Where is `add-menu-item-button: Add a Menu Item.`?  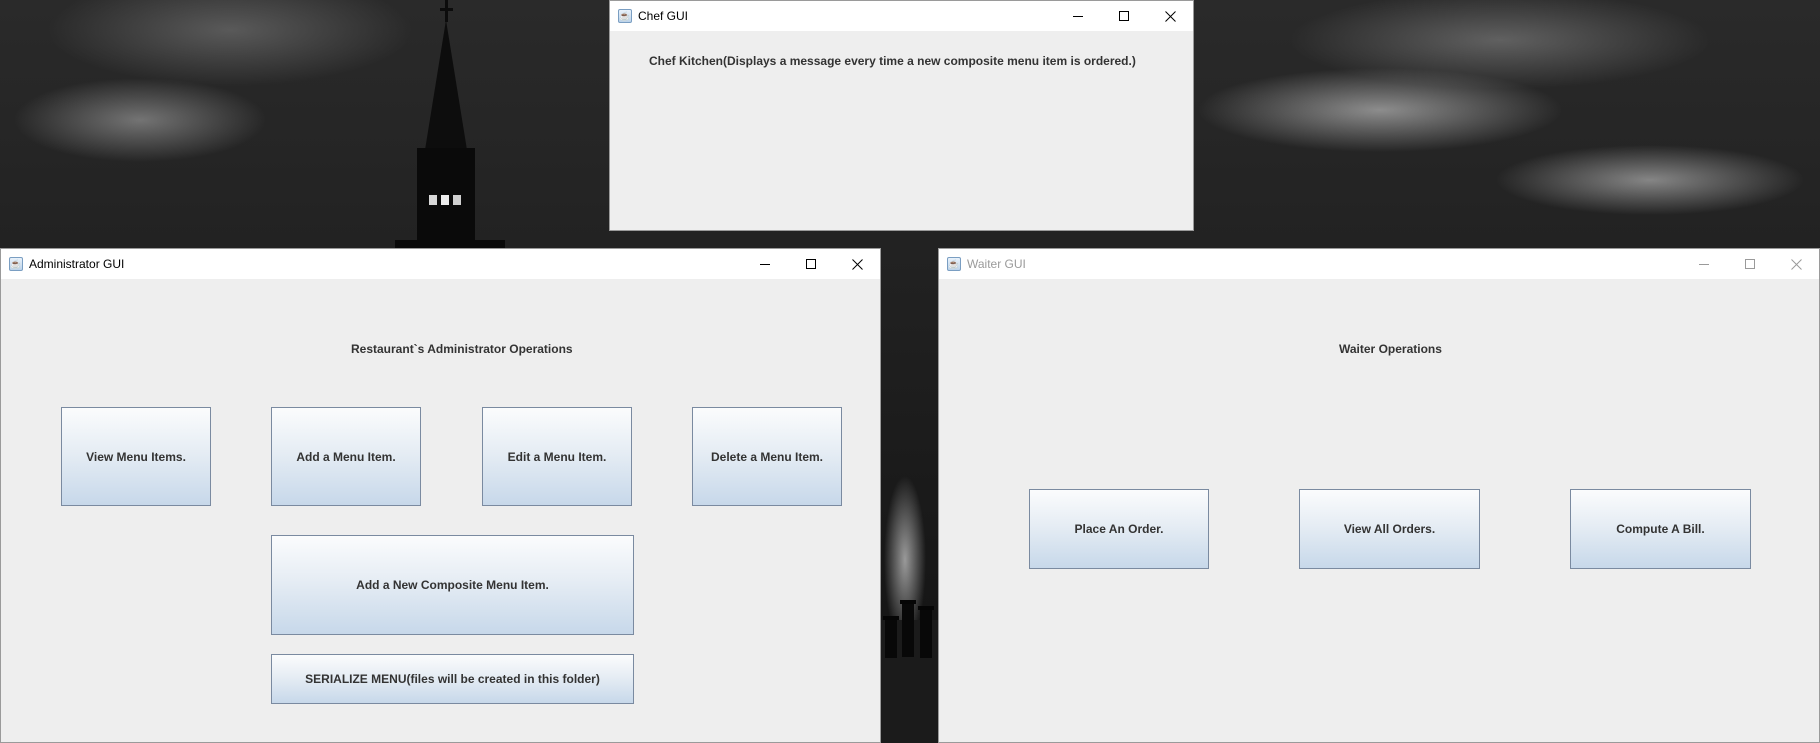 add-menu-item-button: Add a Menu Item. is located at coordinates (346, 456).